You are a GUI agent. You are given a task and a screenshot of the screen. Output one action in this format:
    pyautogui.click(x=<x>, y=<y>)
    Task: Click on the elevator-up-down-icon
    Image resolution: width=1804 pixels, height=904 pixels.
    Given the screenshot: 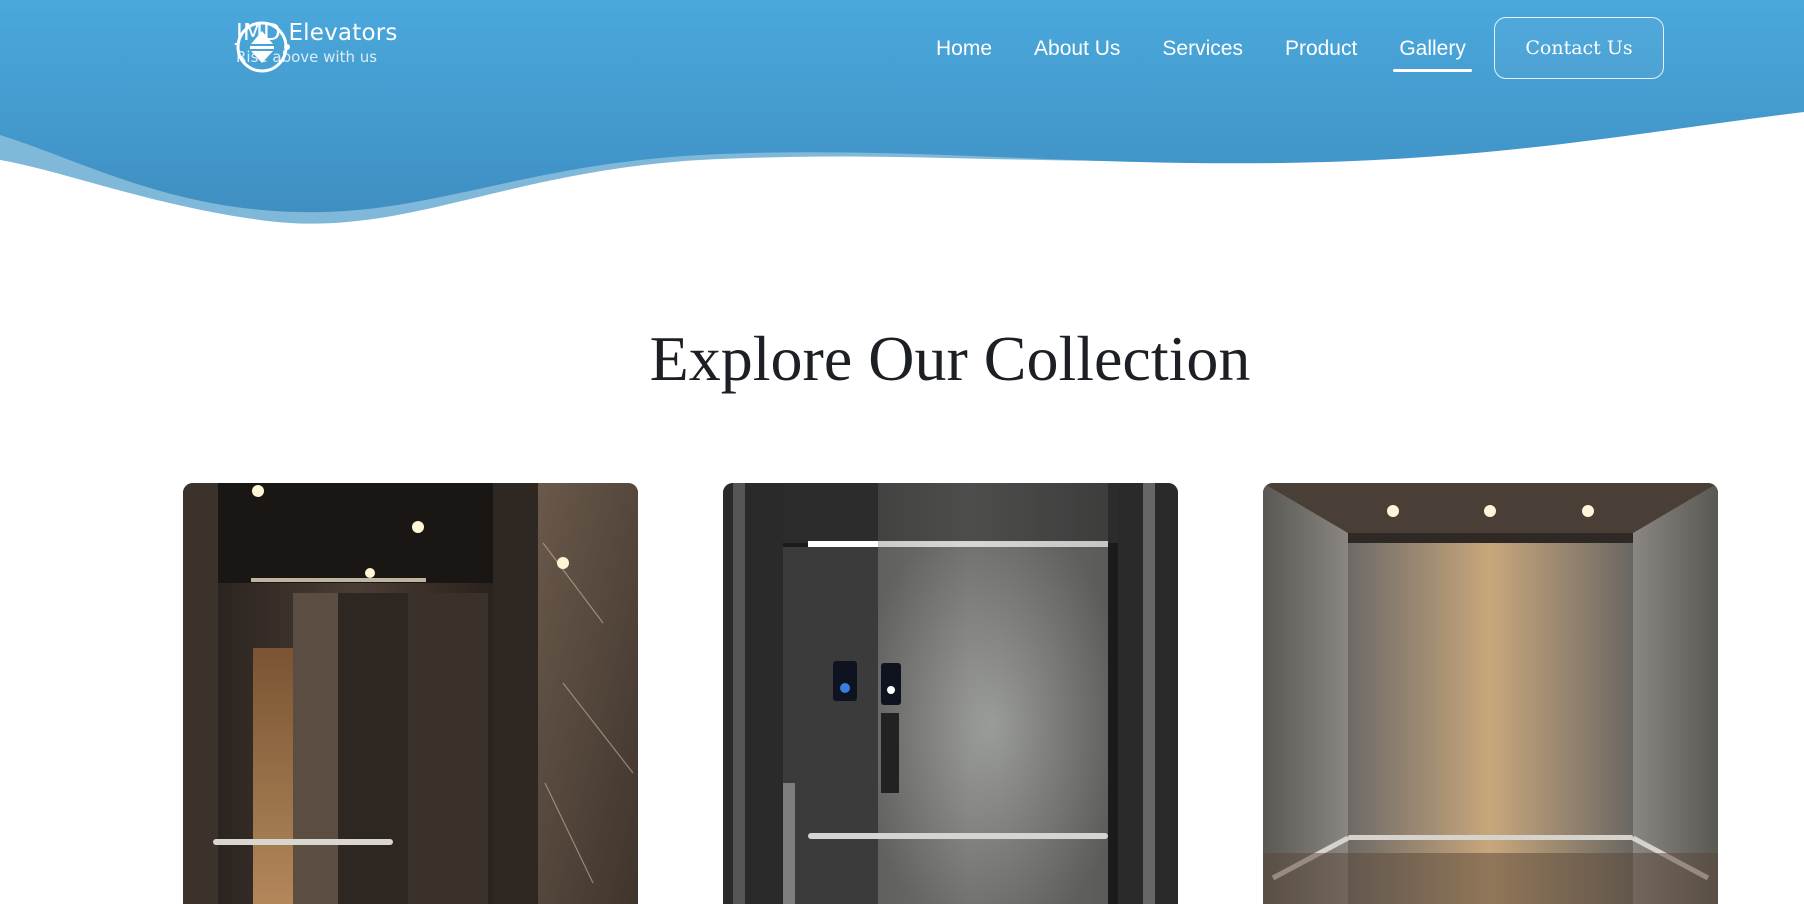 What is the action you would take?
    pyautogui.click(x=263, y=47)
    